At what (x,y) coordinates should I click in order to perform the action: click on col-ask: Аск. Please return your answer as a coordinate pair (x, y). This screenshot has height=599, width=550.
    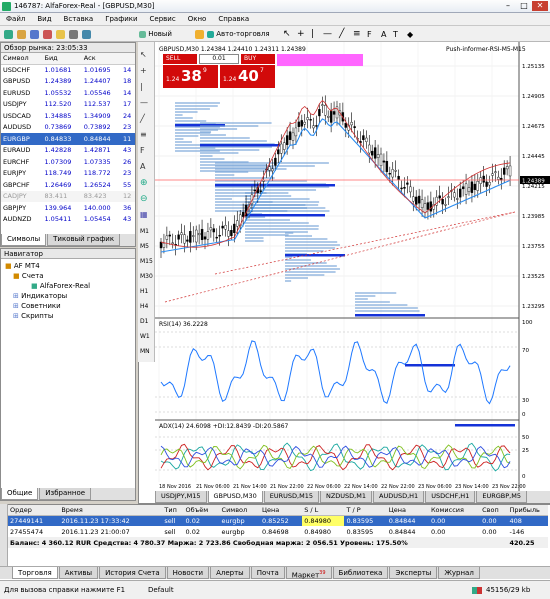
    Looking at the image, I should click on (101, 59).